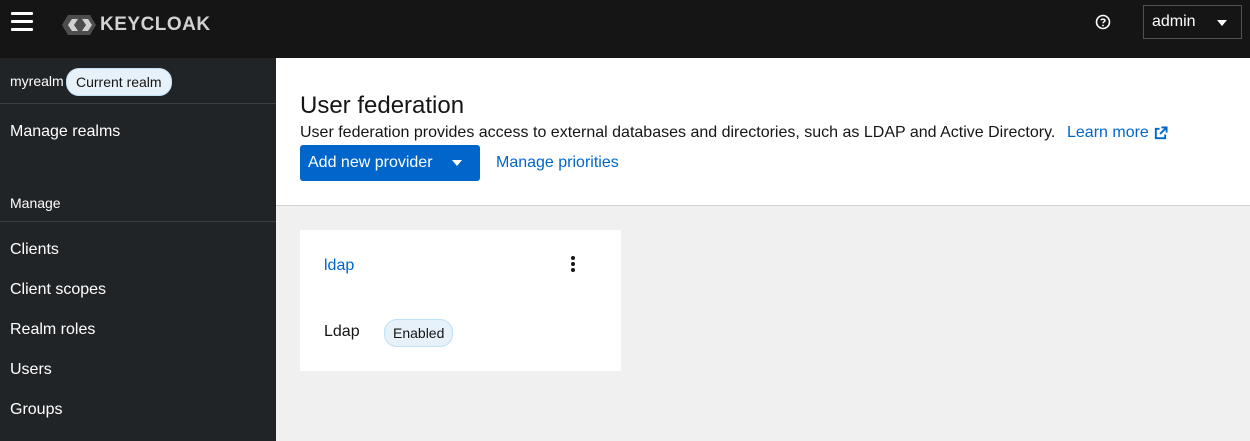  What do you see at coordinates (36, 410) in the screenshot?
I see `sidebar-item-groups: Groups` at bounding box center [36, 410].